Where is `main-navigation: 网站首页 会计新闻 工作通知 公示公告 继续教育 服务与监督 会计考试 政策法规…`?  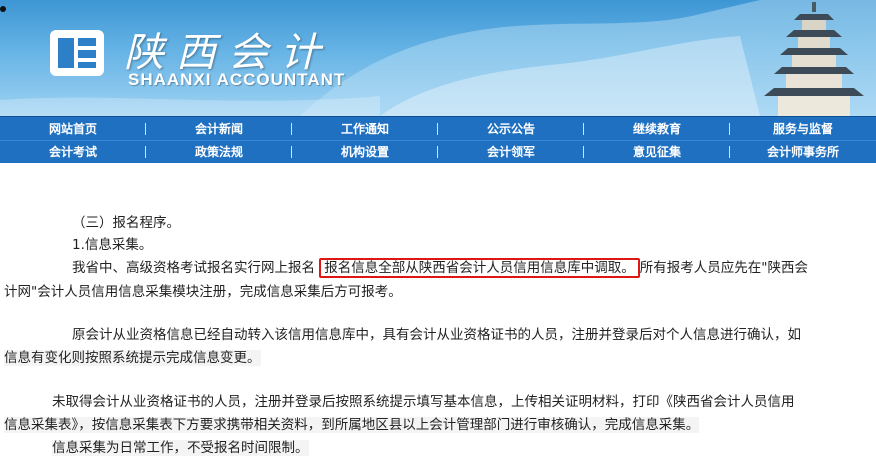 main-navigation: 网站首页 会计新闻 工作通知 公示公告 继续教育 服务与监督 会计考试 政策法规… is located at coordinates (438, 139).